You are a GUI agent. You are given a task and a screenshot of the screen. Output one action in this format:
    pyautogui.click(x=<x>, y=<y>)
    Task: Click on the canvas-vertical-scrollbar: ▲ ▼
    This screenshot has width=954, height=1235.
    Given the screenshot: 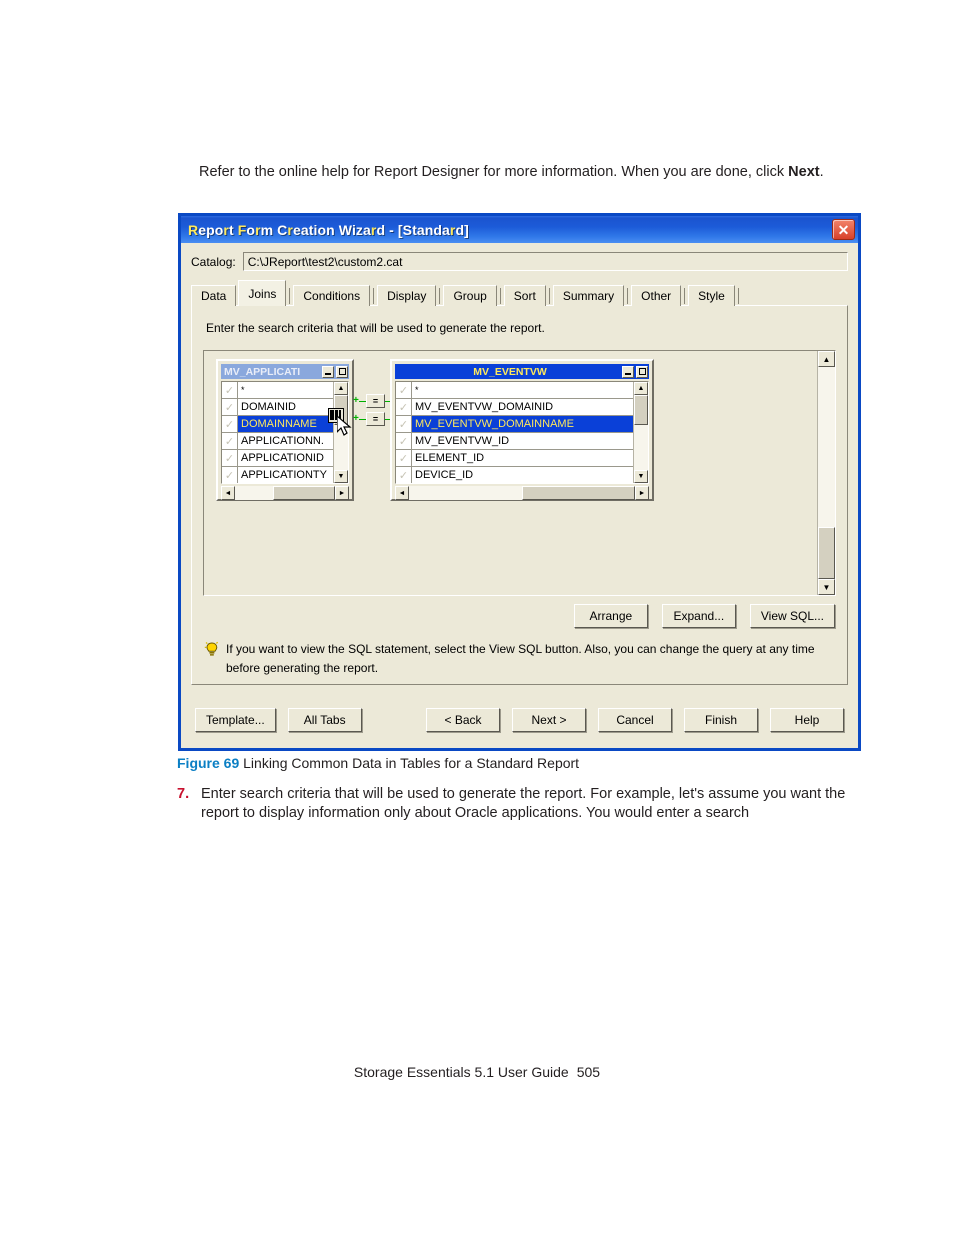 What is the action you would take?
    pyautogui.click(x=826, y=473)
    